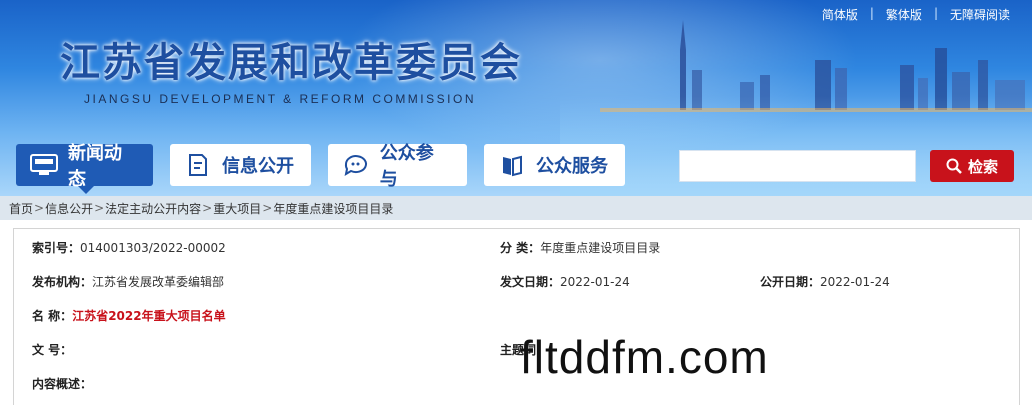 Image resolution: width=1032 pixels, height=405 pixels. I want to click on doc-no-label: 文 号：, so click(52, 350).